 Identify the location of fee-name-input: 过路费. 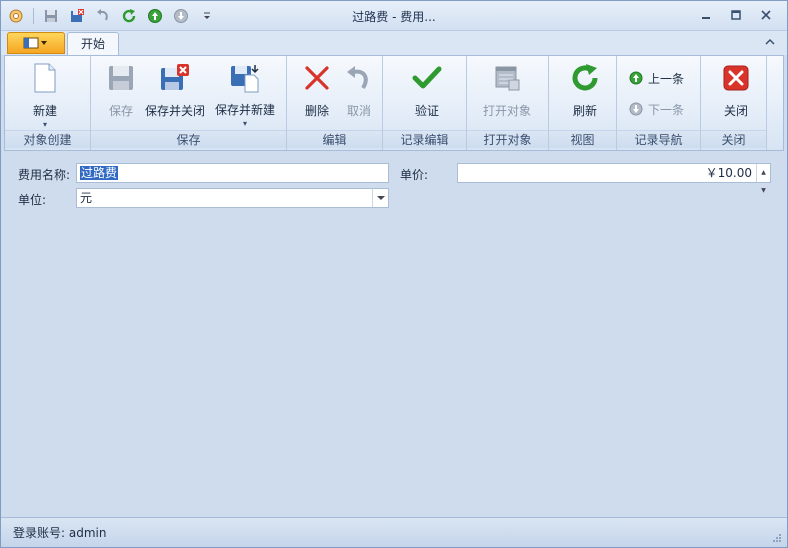
(232, 173).